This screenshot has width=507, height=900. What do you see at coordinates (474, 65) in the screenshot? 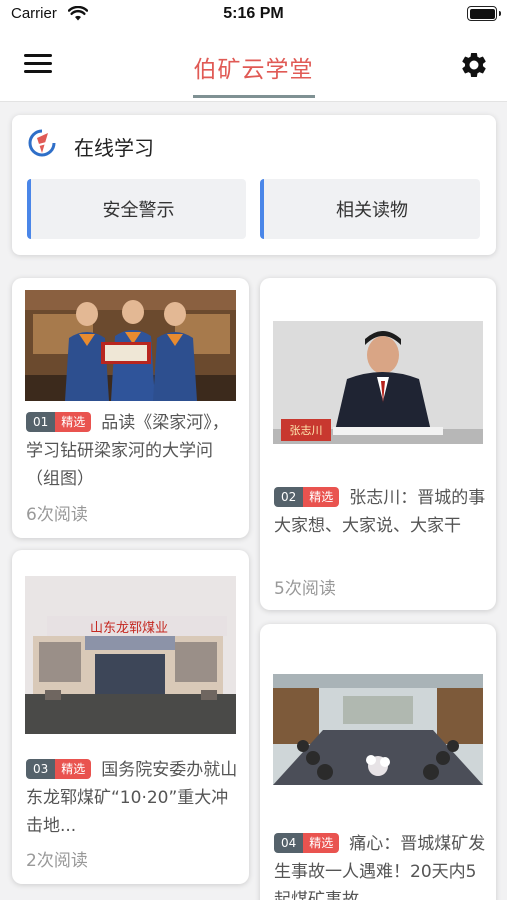
I see `gear-icon` at bounding box center [474, 65].